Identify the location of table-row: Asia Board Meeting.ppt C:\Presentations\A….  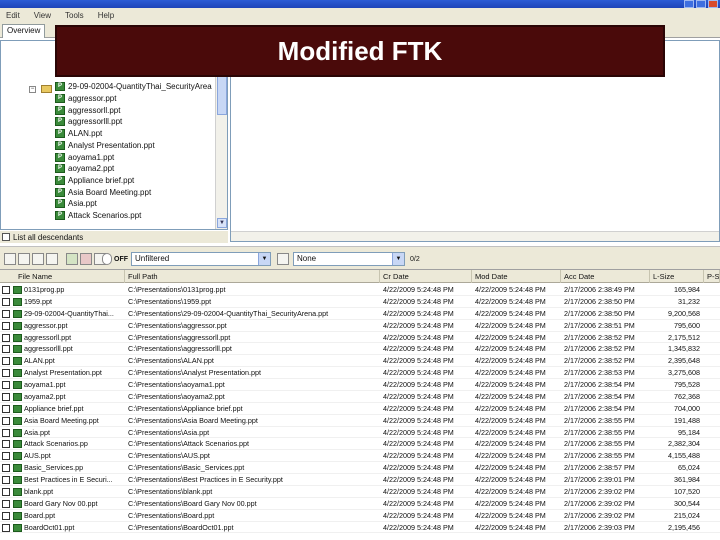
(360, 421).